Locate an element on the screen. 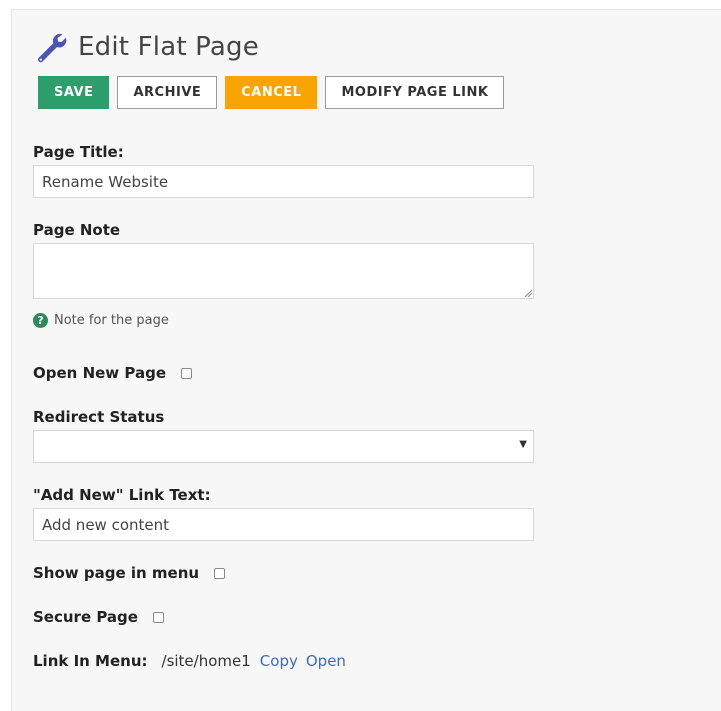  page-title: Edit Flat Page is located at coordinates (168, 47).